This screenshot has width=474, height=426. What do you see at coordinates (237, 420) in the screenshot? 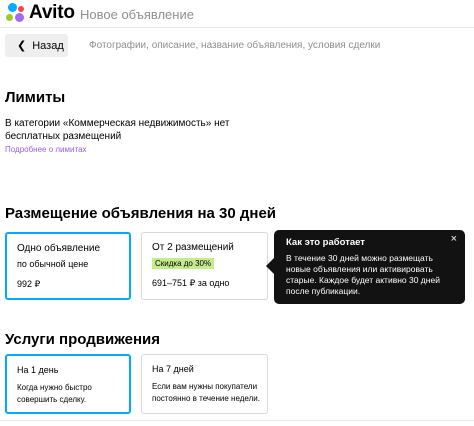
I see `divider` at bounding box center [237, 420].